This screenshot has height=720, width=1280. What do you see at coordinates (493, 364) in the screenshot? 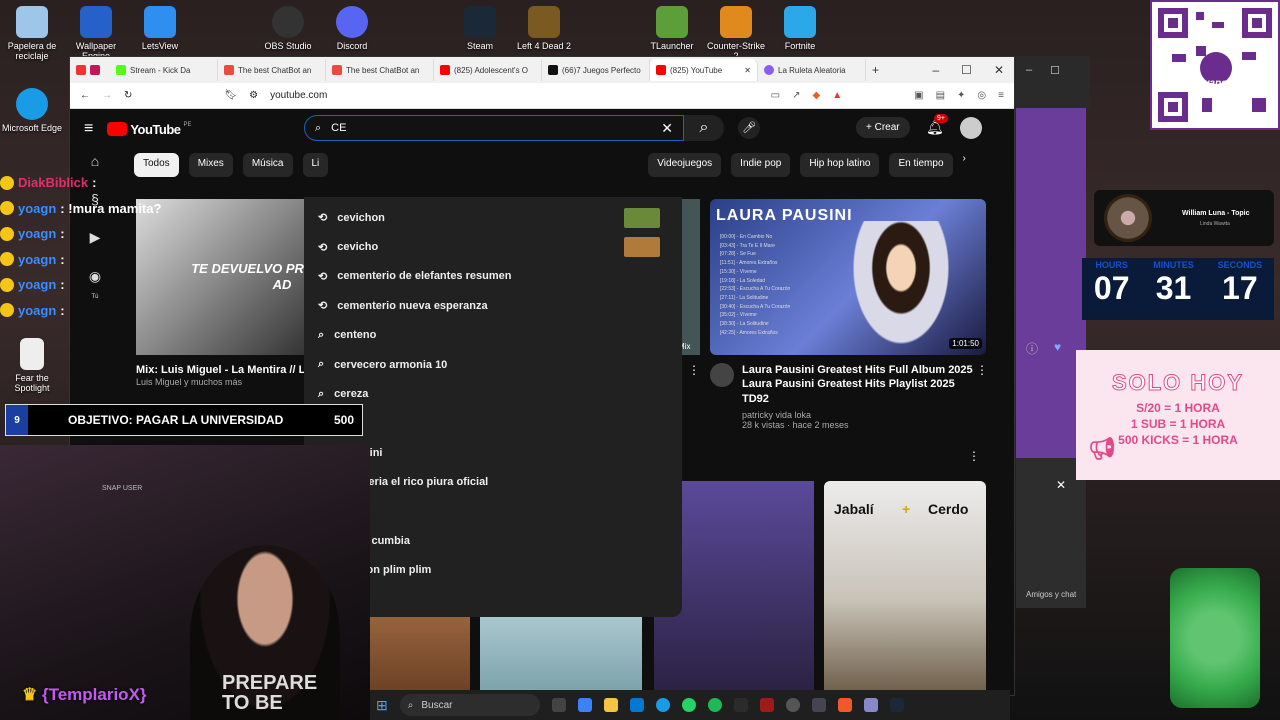
I see `suggestion-item: ⌕ cervecero armonia 10` at bounding box center [493, 364].